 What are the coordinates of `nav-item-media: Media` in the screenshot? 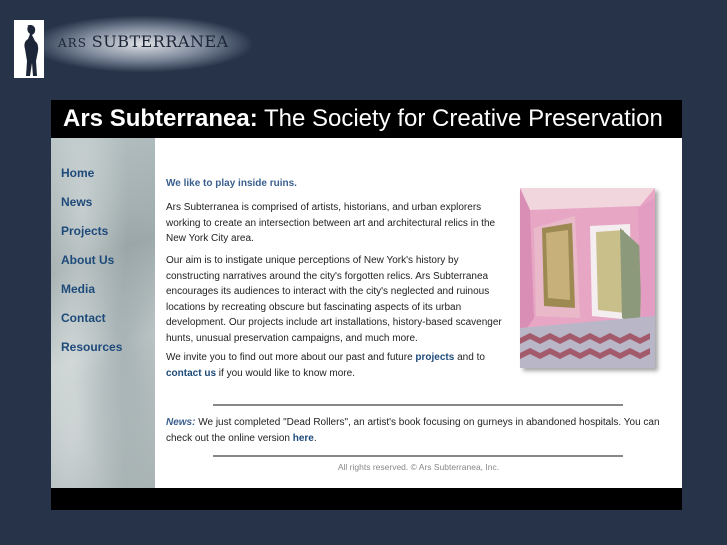 It's located at (91, 296).